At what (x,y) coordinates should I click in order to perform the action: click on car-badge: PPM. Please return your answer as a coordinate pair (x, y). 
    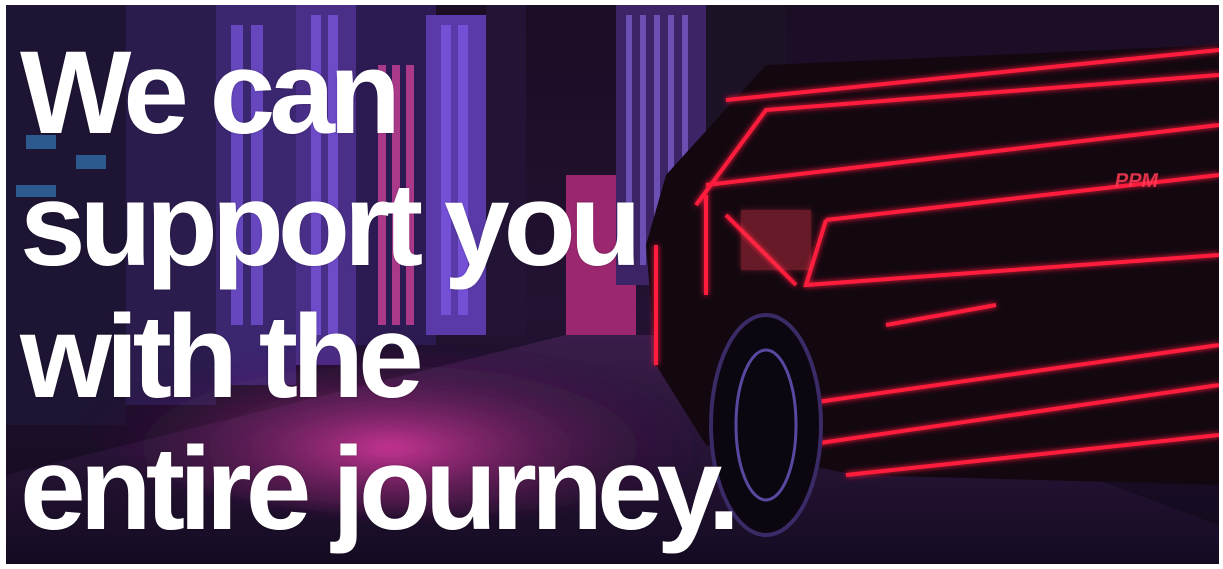
    Looking at the image, I should click on (1136, 181).